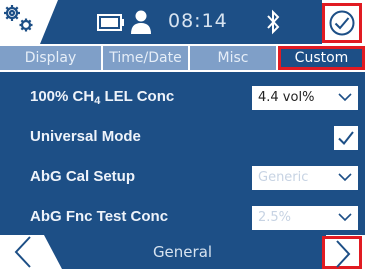  I want to click on user-icon, so click(141, 22).